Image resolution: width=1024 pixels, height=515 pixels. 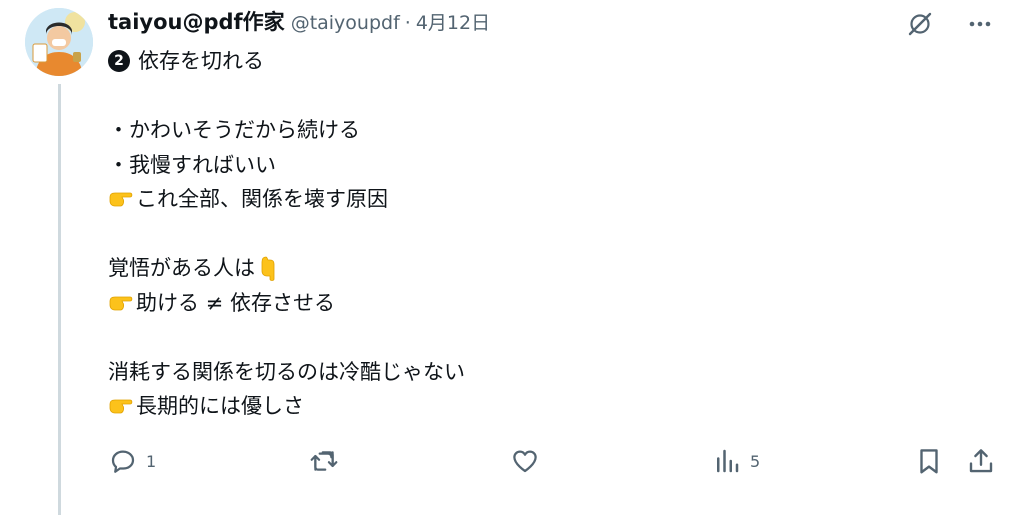 What do you see at coordinates (345, 23) in the screenshot?
I see `user-handle: @taiyoupdf` at bounding box center [345, 23].